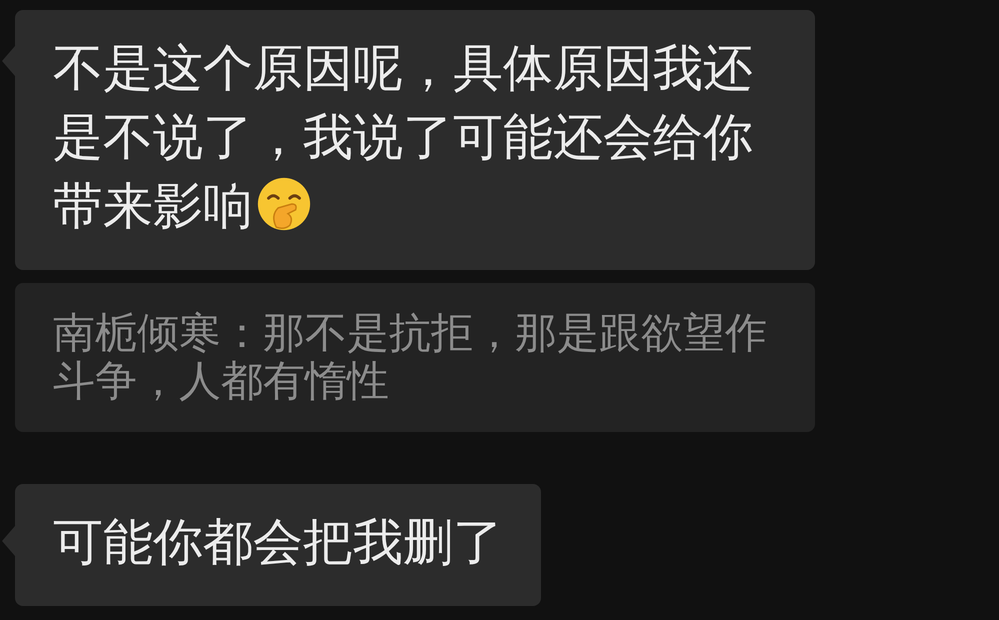 The height and width of the screenshot is (620, 999). I want to click on hand-over-mouth-emoji-icon, so click(284, 204).